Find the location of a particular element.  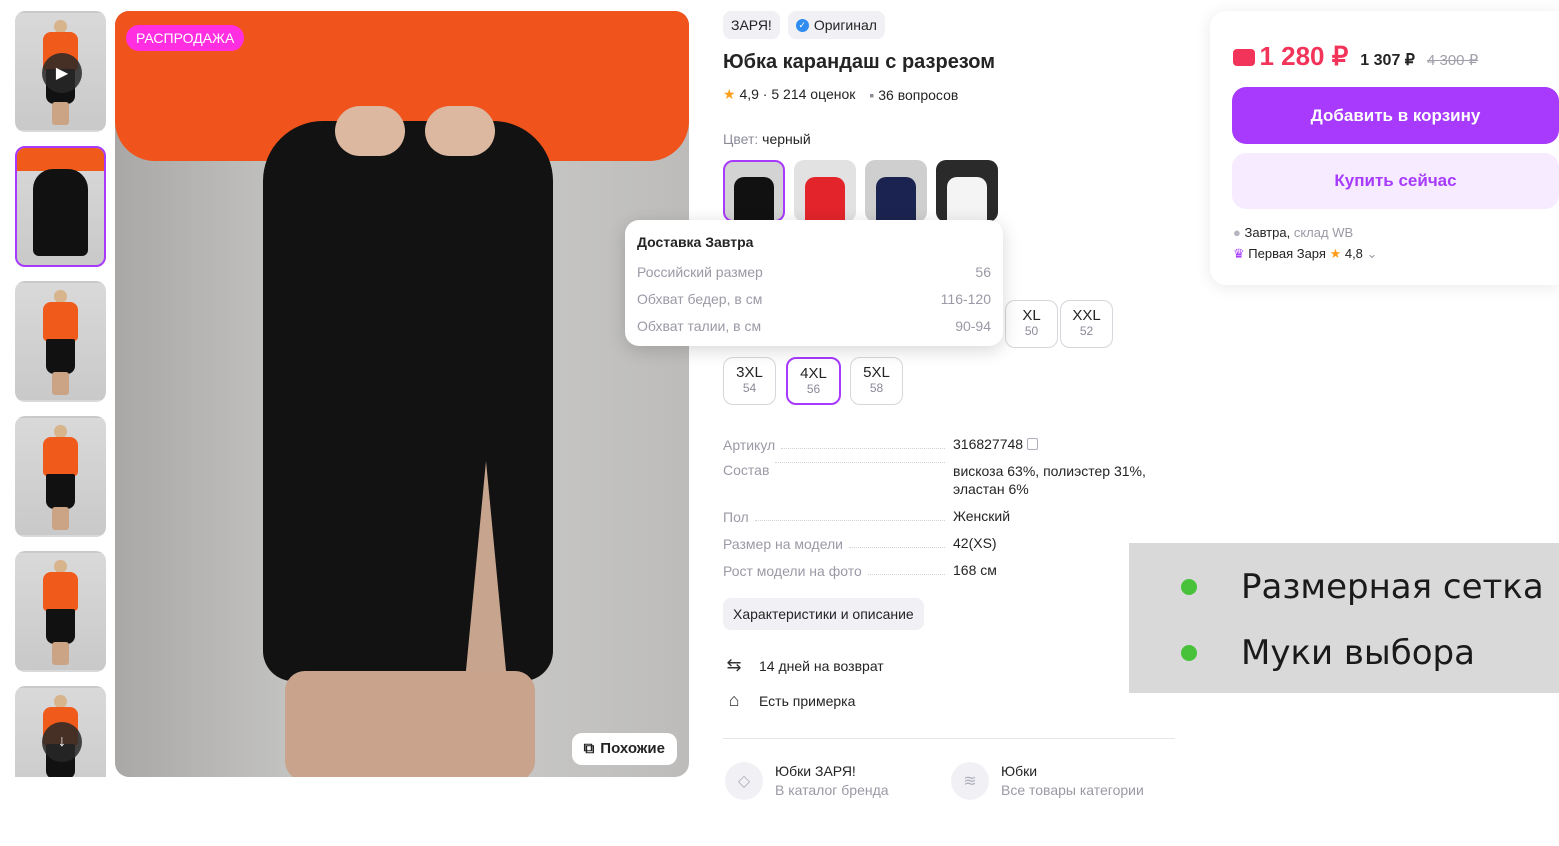

slide-bullet-item: Муки выбора is located at coordinates (1328, 653).